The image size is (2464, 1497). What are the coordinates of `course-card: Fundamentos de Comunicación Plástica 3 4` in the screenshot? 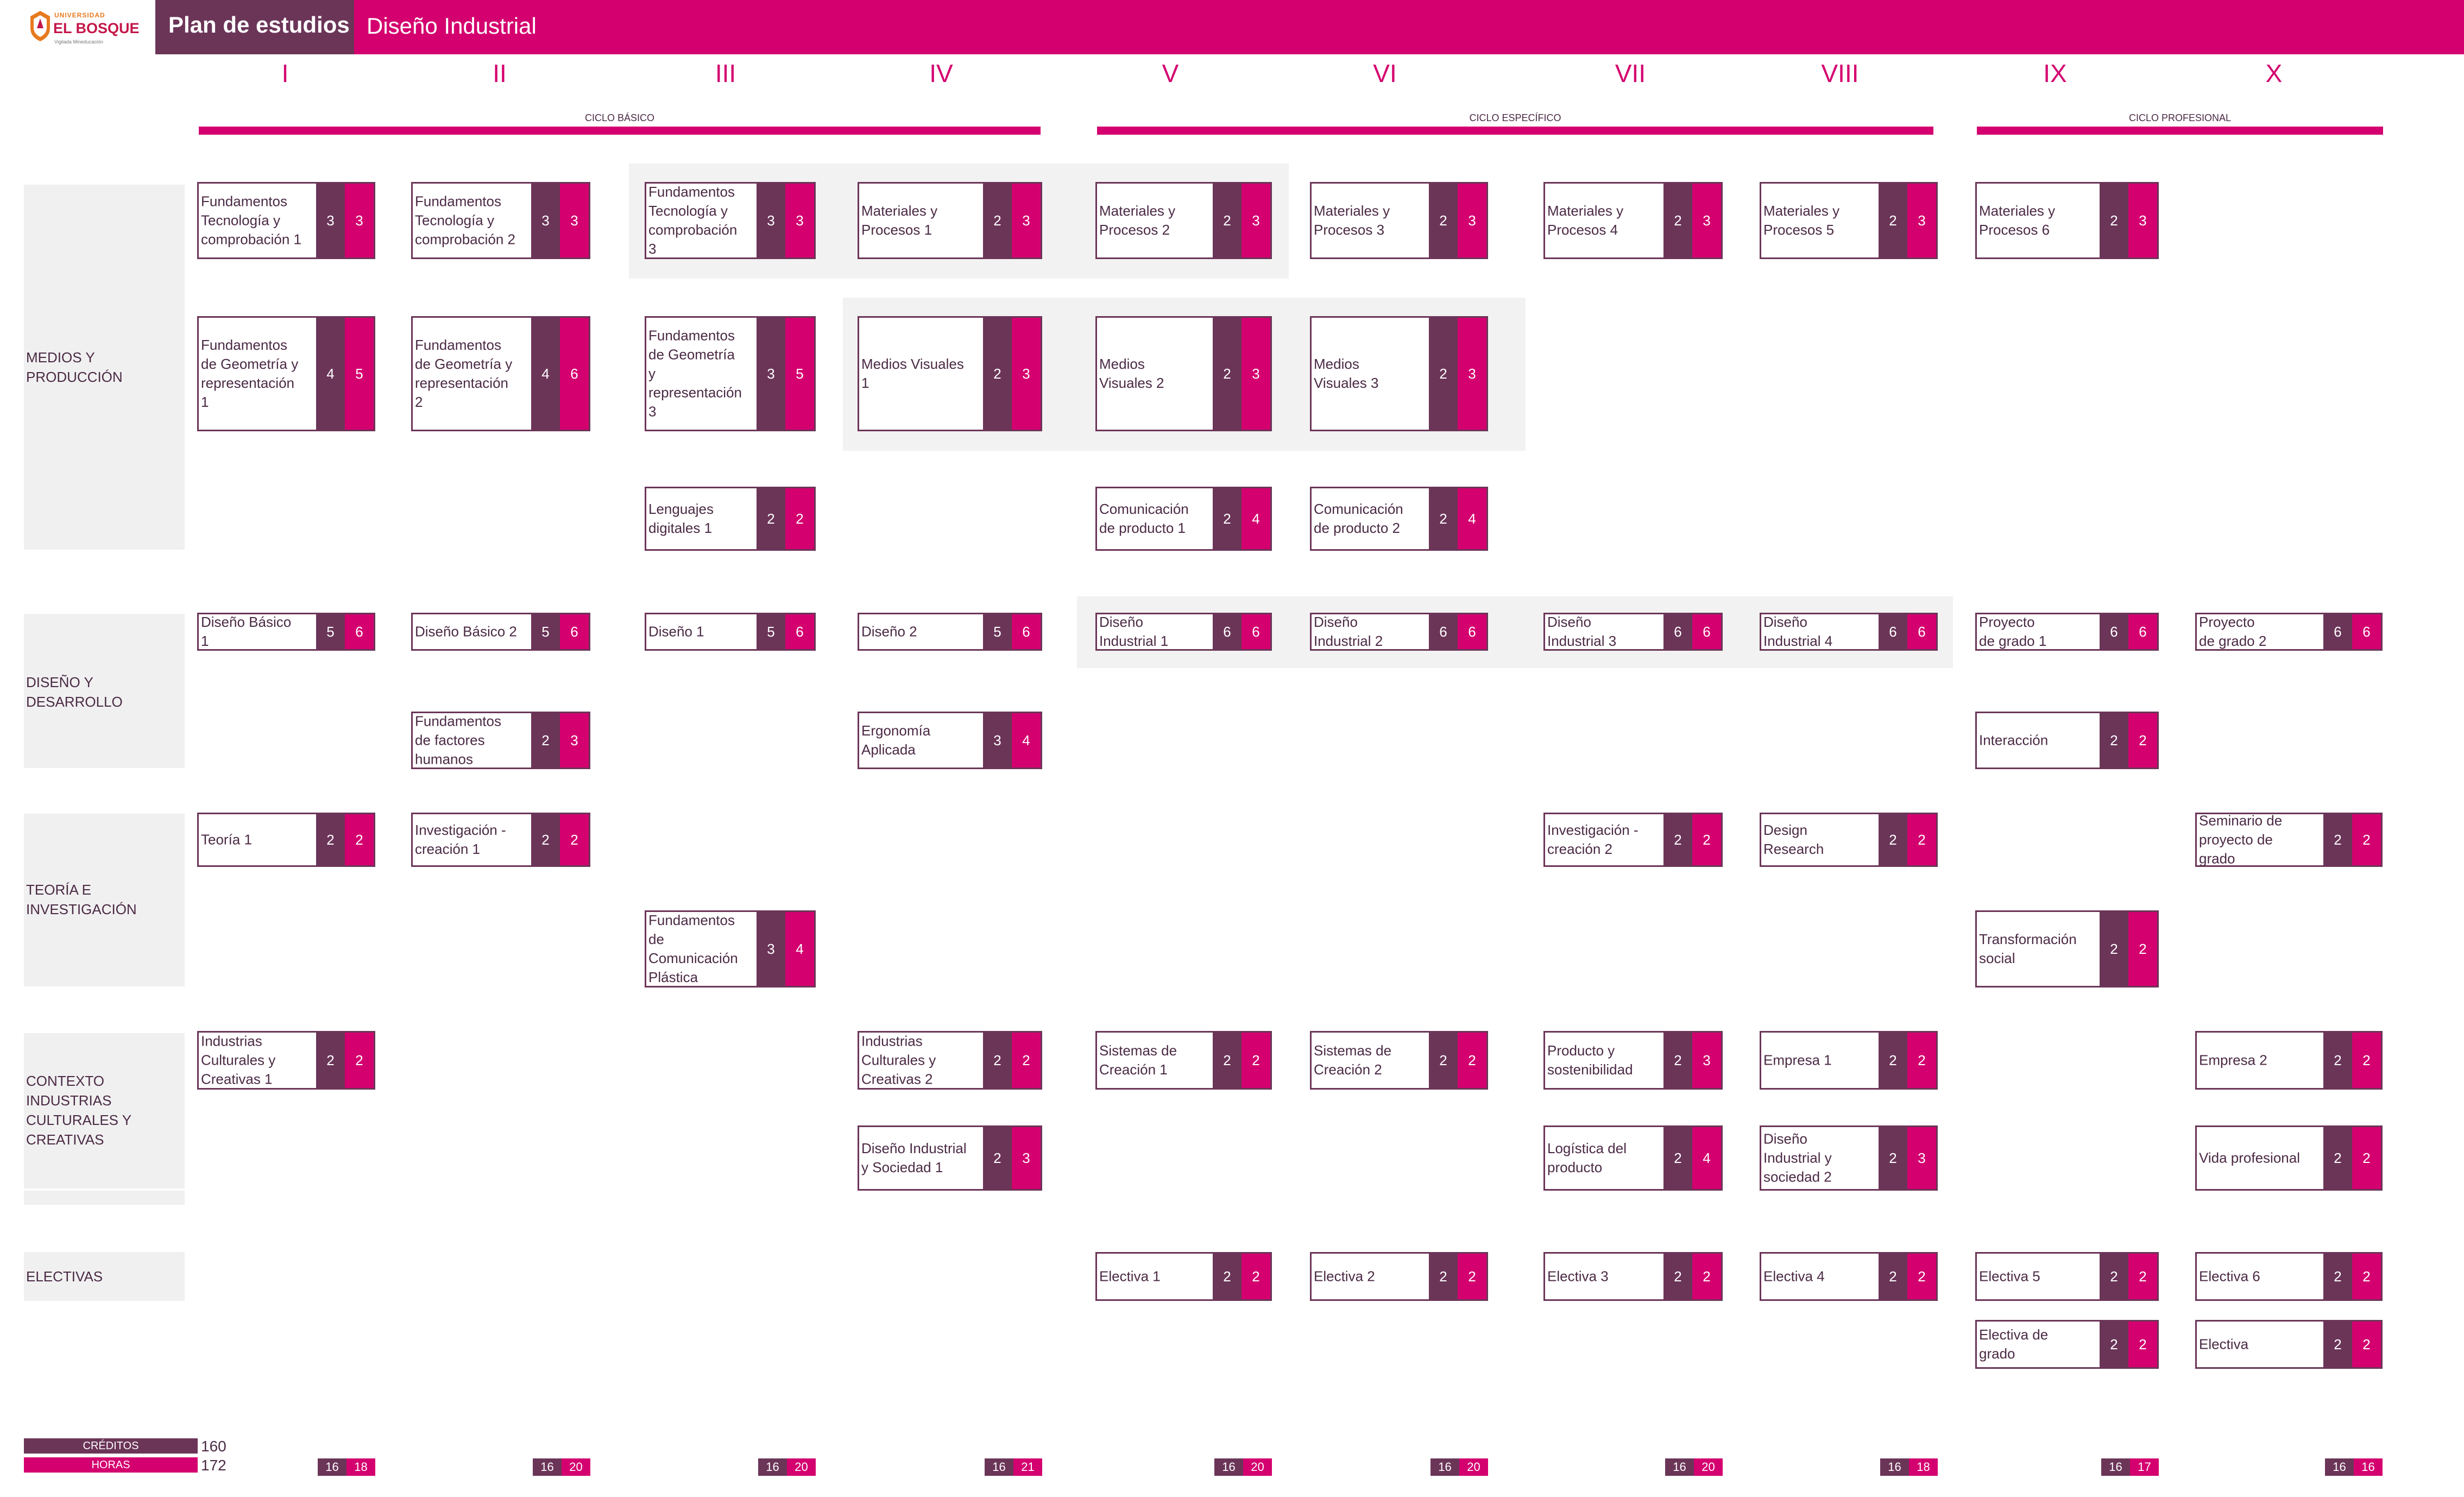 It's located at (730, 948).